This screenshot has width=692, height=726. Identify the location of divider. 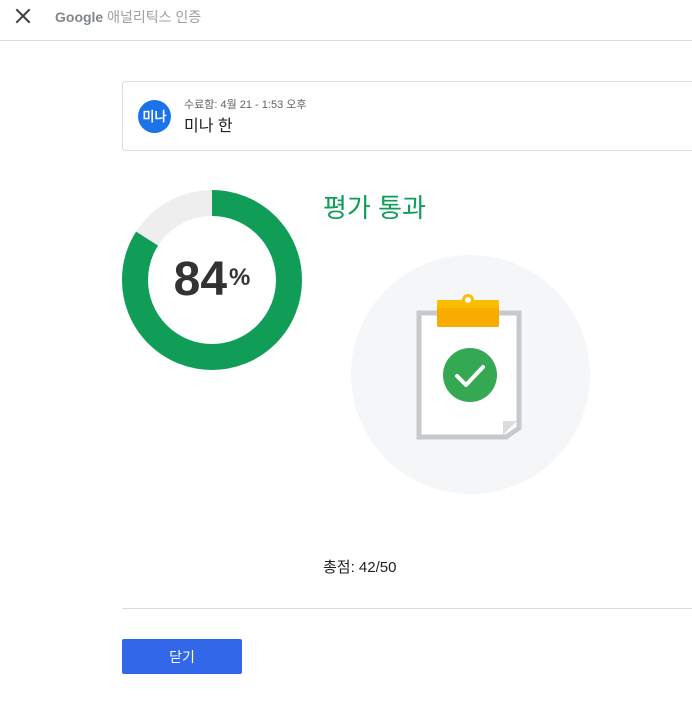
(407, 608).